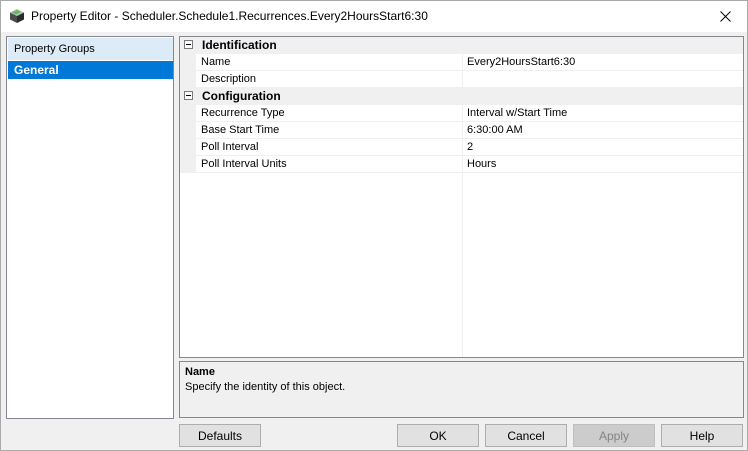 This screenshot has width=748, height=451. What do you see at coordinates (220, 435) in the screenshot?
I see `defaults-button: Defaults` at bounding box center [220, 435].